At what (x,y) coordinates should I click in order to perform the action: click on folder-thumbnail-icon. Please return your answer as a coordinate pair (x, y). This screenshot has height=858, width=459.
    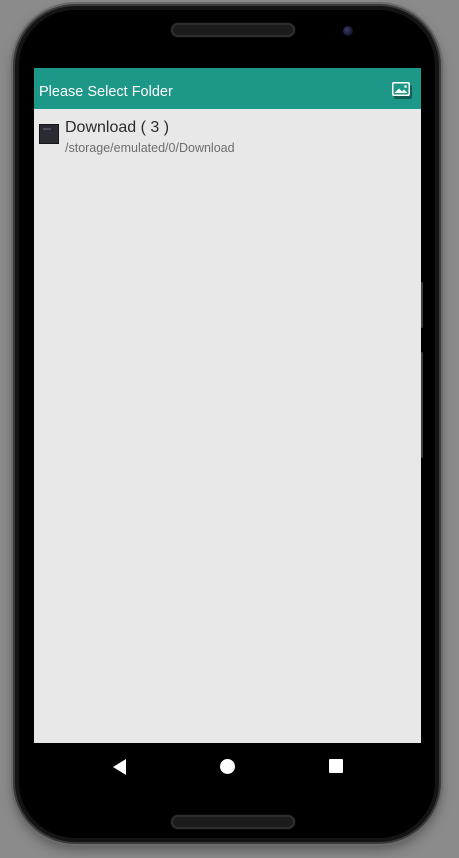
    Looking at the image, I should click on (49, 134).